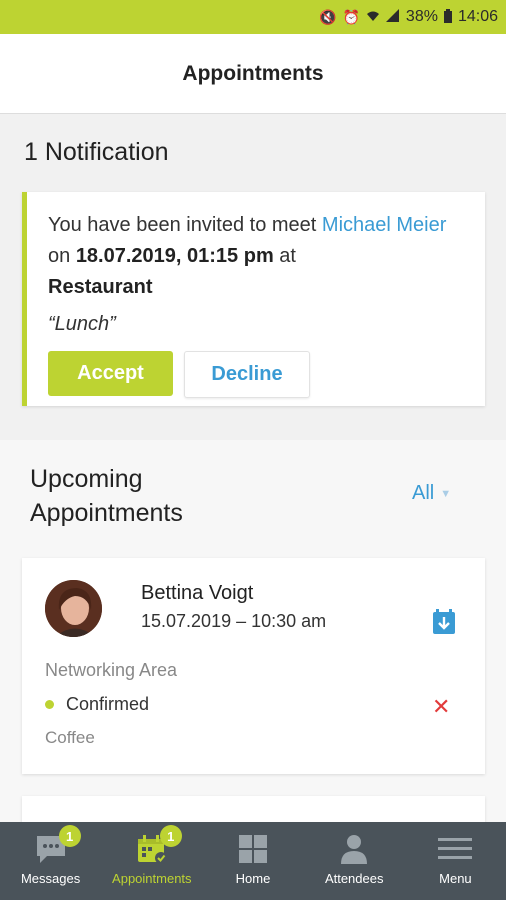  Describe the element at coordinates (106, 496) in the screenshot. I see `upcoming-heading: Upcoming Appointments` at that location.